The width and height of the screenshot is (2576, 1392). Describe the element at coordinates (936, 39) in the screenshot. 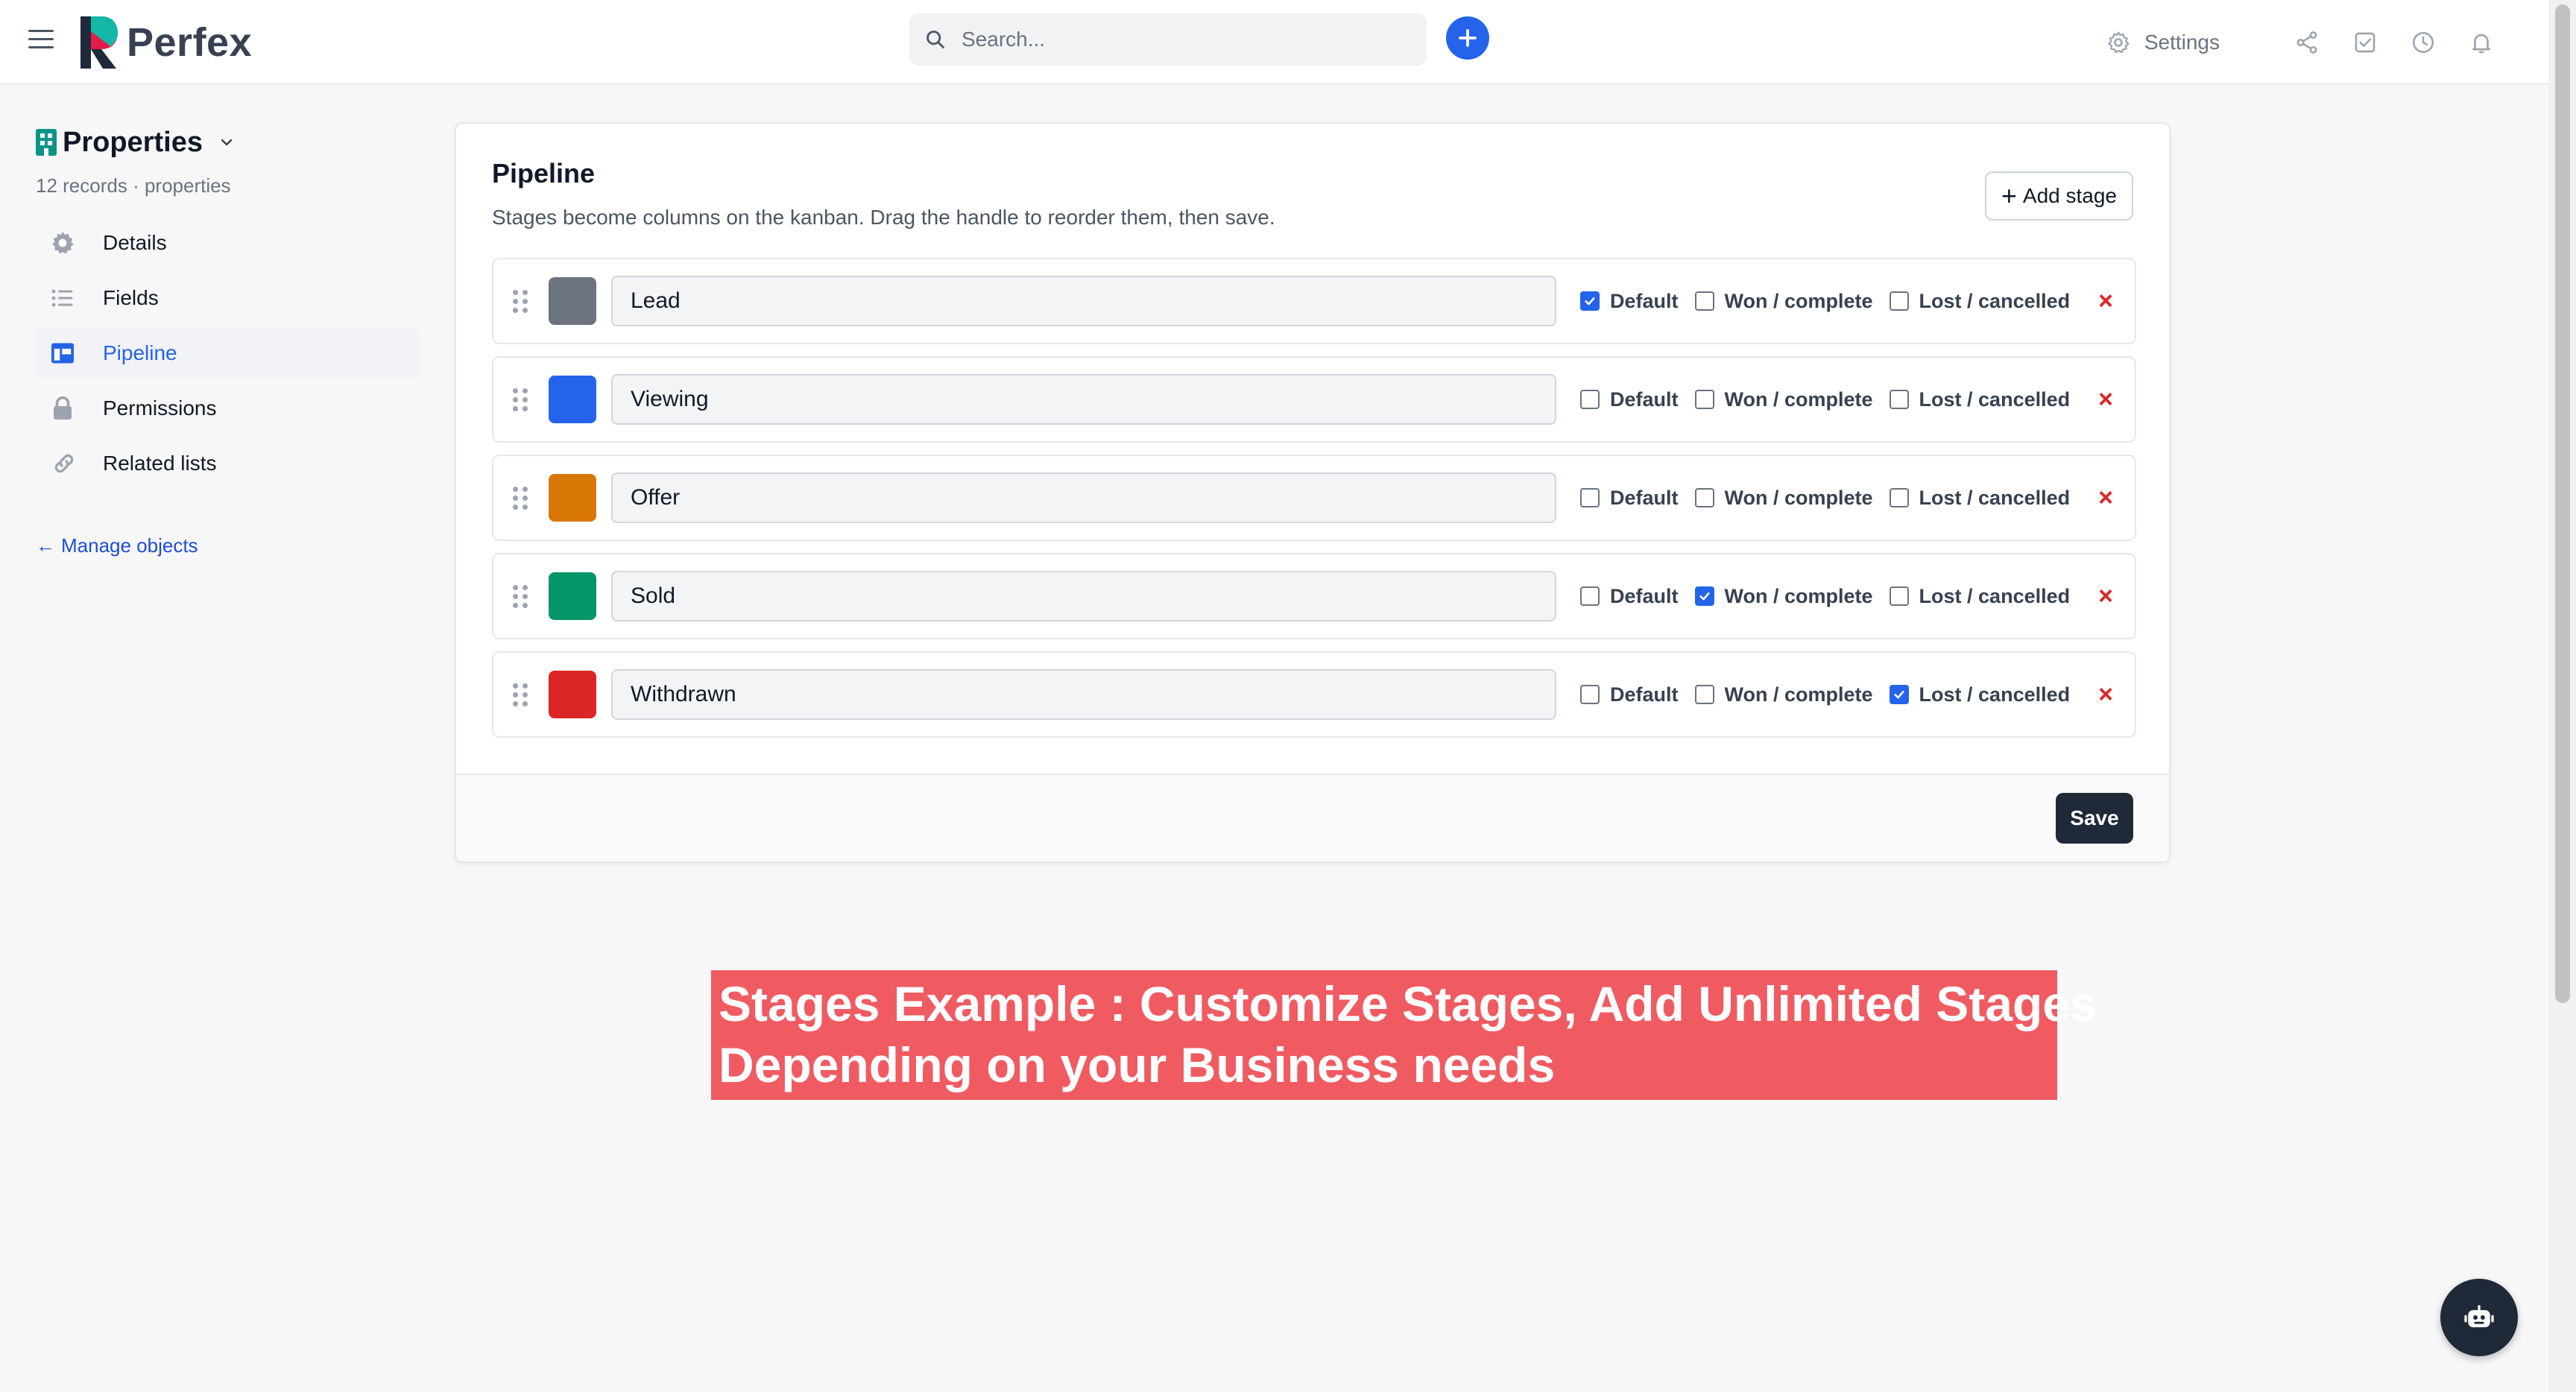

I see `search-icon` at that location.